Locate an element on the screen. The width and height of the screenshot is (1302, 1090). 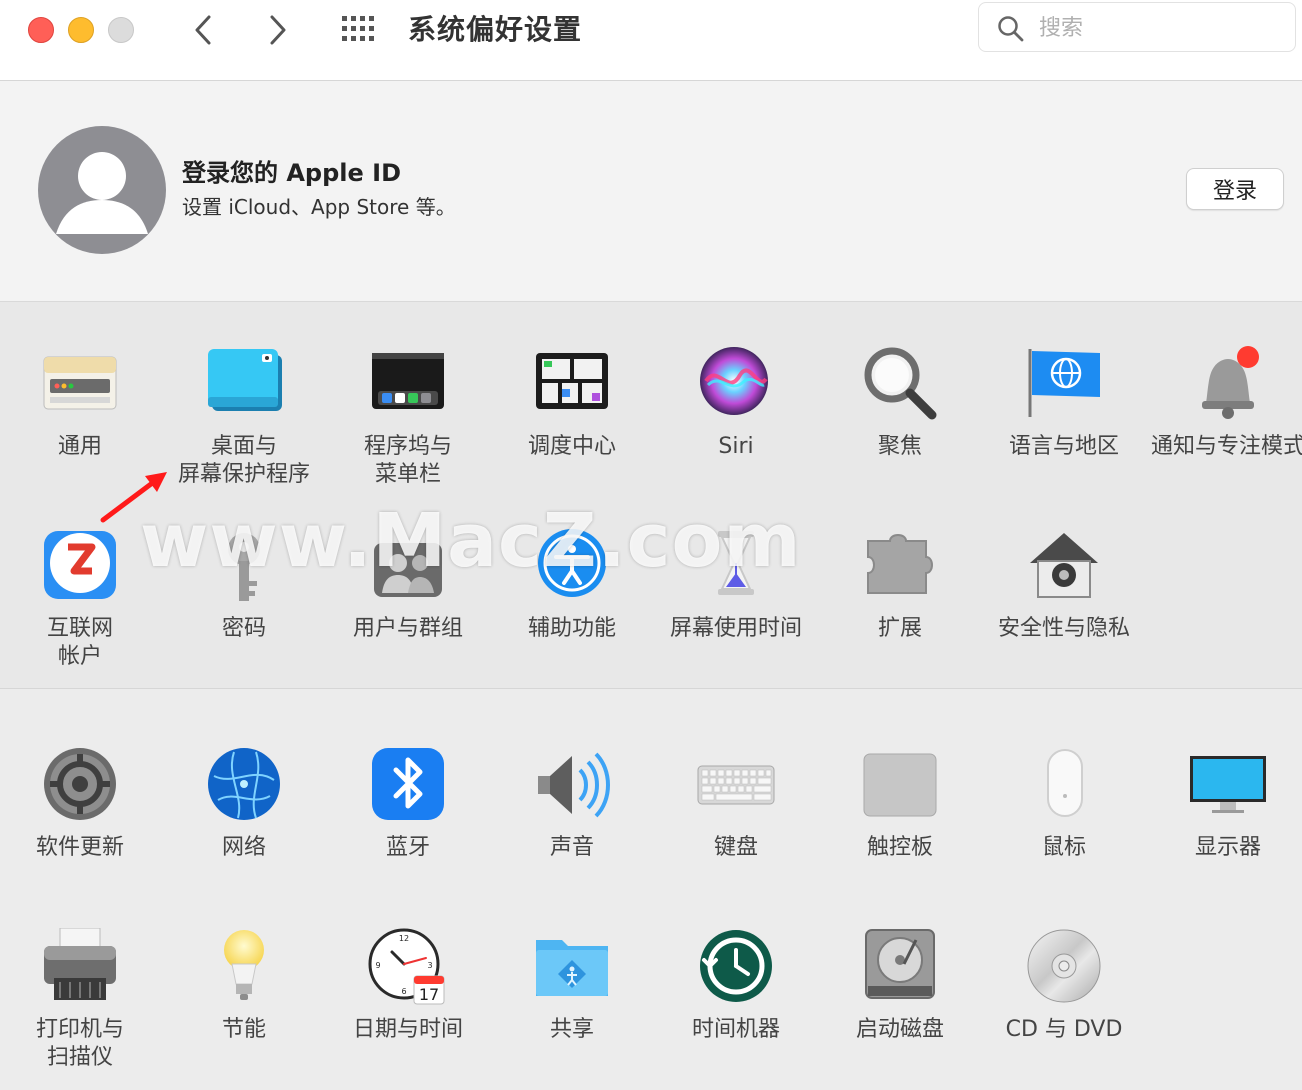
dock-menubar-icon is located at coordinates (408, 385).